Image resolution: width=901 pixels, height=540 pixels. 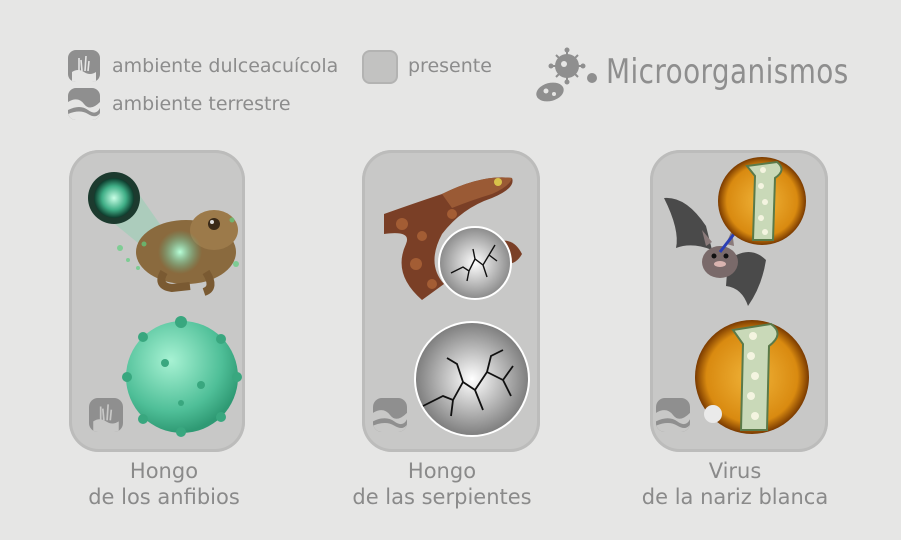 What do you see at coordinates (762, 201) in the screenshot?
I see `virus-microscope-top` at bounding box center [762, 201].